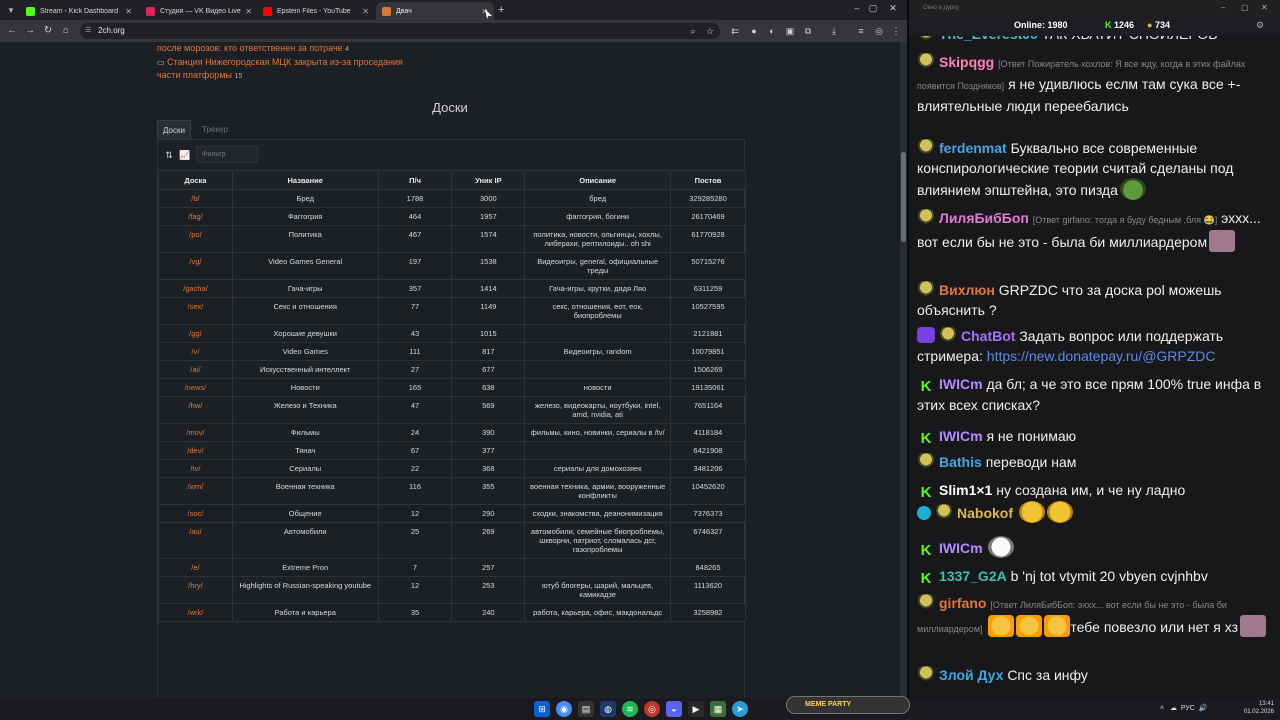  What do you see at coordinates (195, 239) in the screenshot?
I see `cell-board: /po/` at bounding box center [195, 239].